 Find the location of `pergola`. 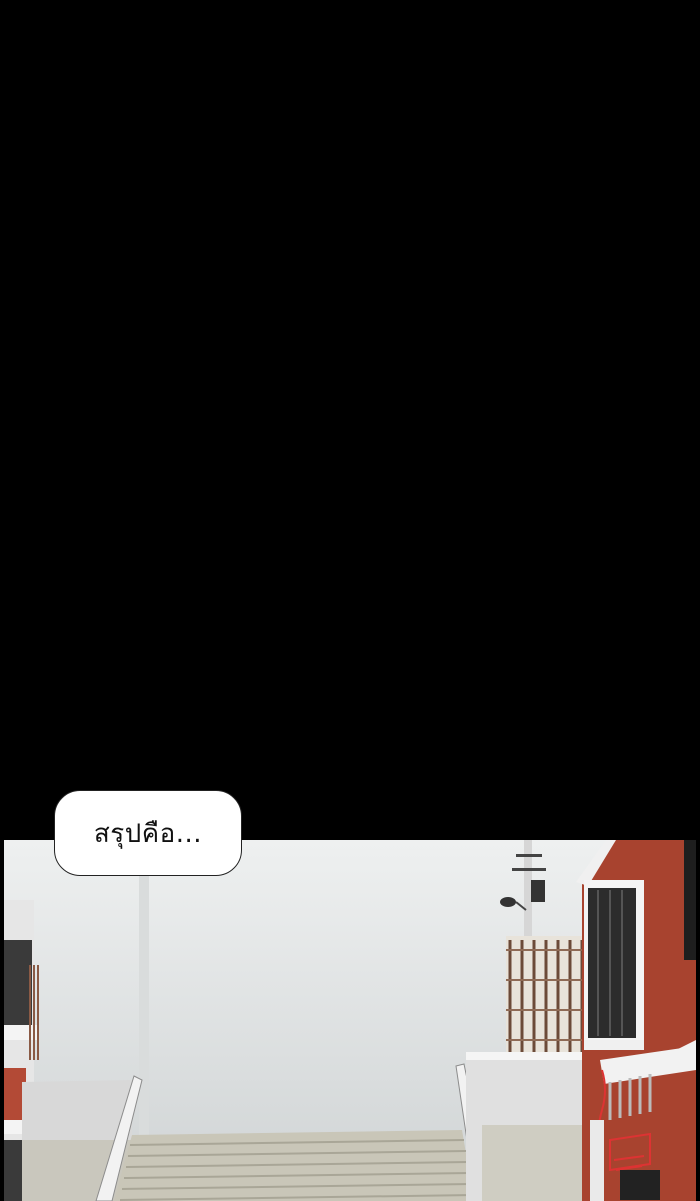

pergola is located at coordinates (547, 994).